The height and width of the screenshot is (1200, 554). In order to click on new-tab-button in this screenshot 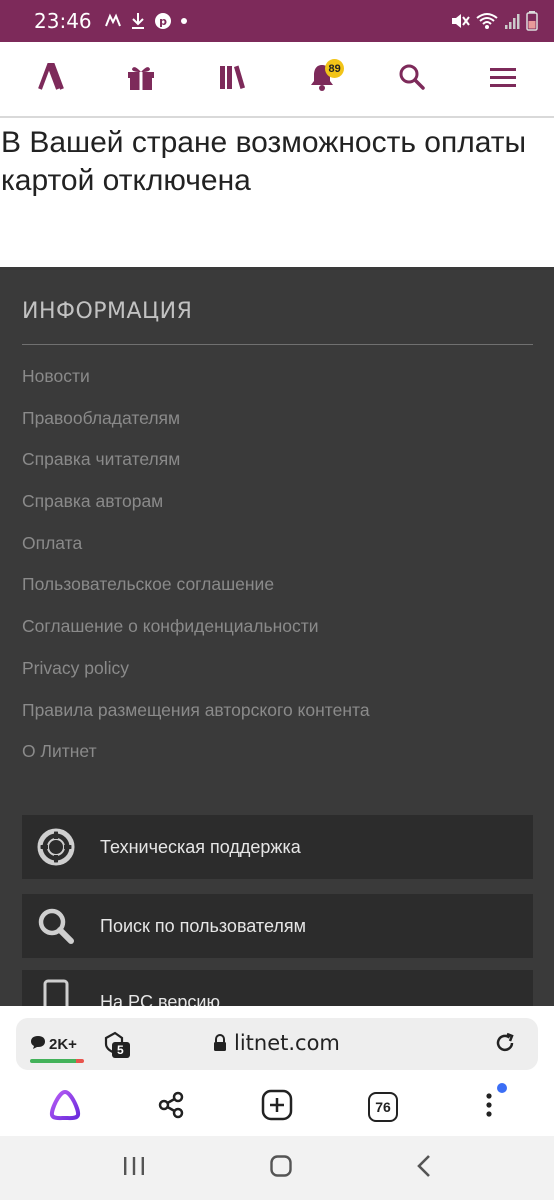, I will do `click(277, 1107)`.